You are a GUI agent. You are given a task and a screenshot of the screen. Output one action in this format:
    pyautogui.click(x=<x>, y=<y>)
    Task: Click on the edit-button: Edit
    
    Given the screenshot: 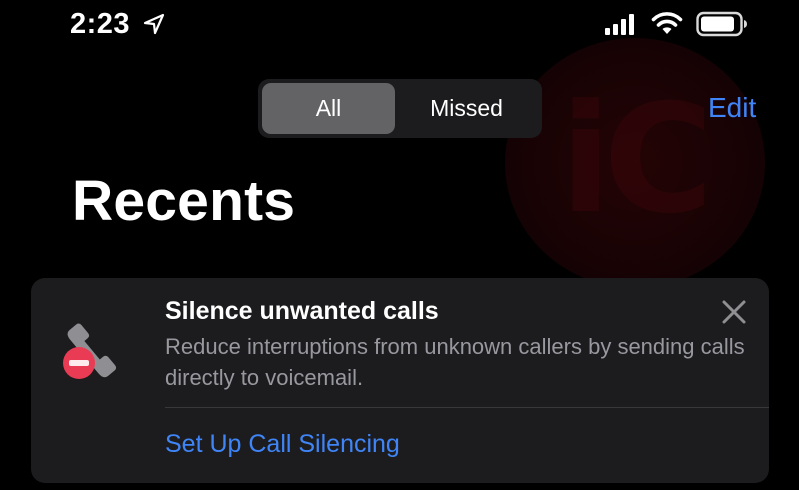 What is the action you would take?
    pyautogui.click(x=732, y=108)
    